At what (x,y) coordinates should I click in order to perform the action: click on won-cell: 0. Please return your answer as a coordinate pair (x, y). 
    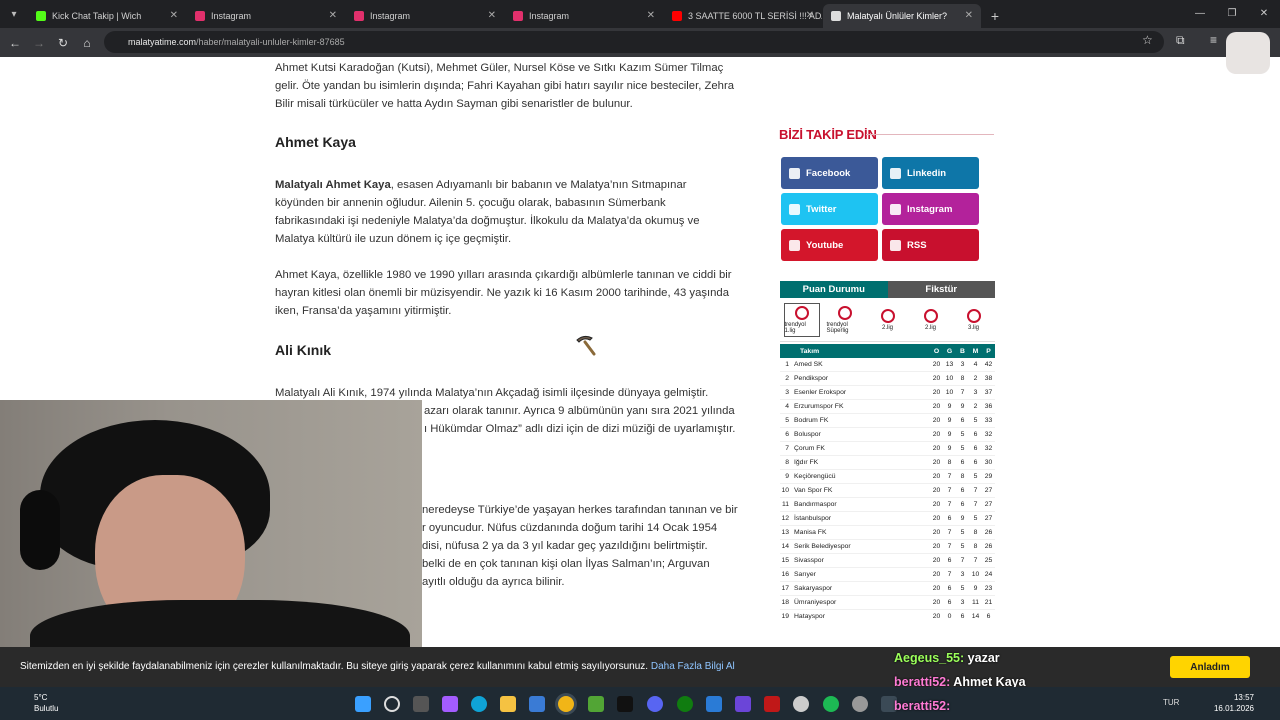
    Looking at the image, I should click on (949, 616).